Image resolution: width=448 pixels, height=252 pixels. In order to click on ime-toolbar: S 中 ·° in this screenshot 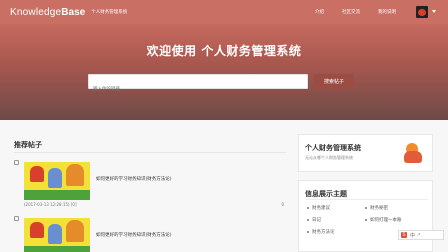, I will do `click(421, 235)`.